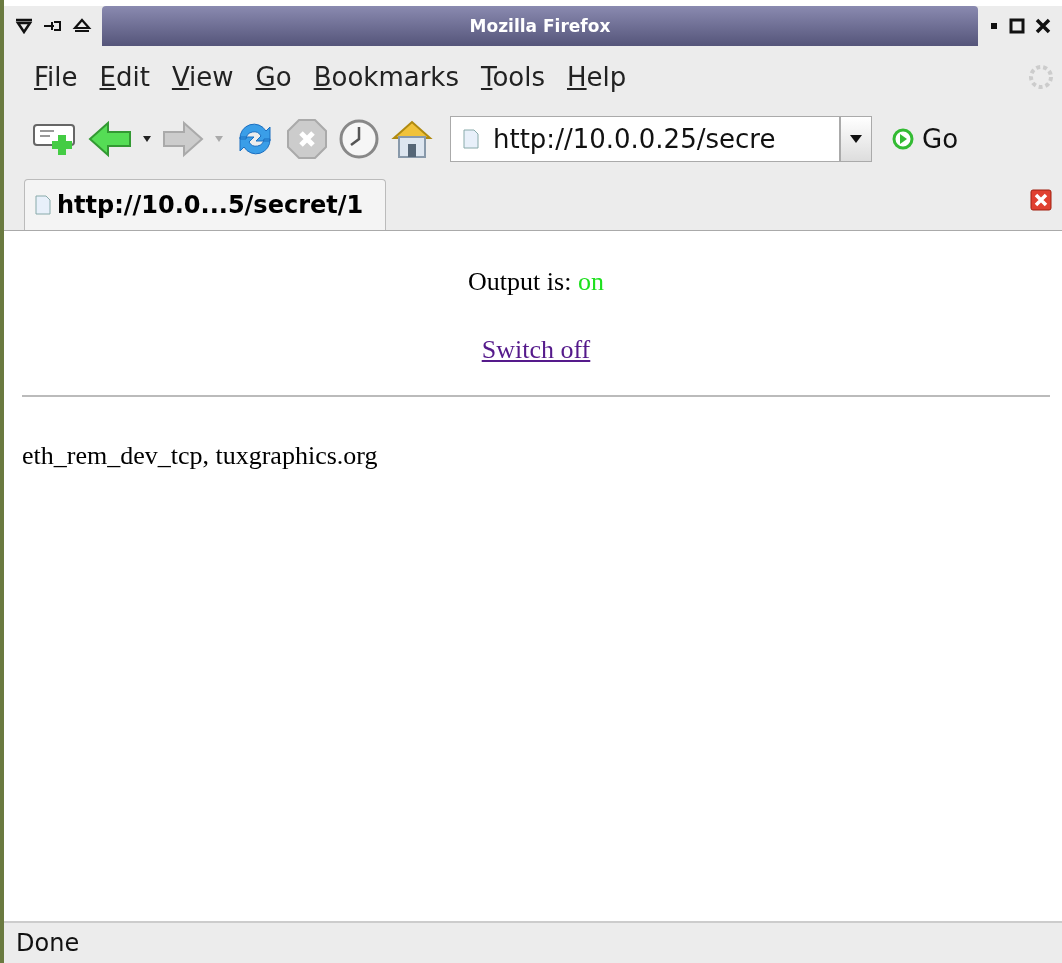  I want to click on browser-tab: http://10.0...5/secret/1, so click(205, 204).